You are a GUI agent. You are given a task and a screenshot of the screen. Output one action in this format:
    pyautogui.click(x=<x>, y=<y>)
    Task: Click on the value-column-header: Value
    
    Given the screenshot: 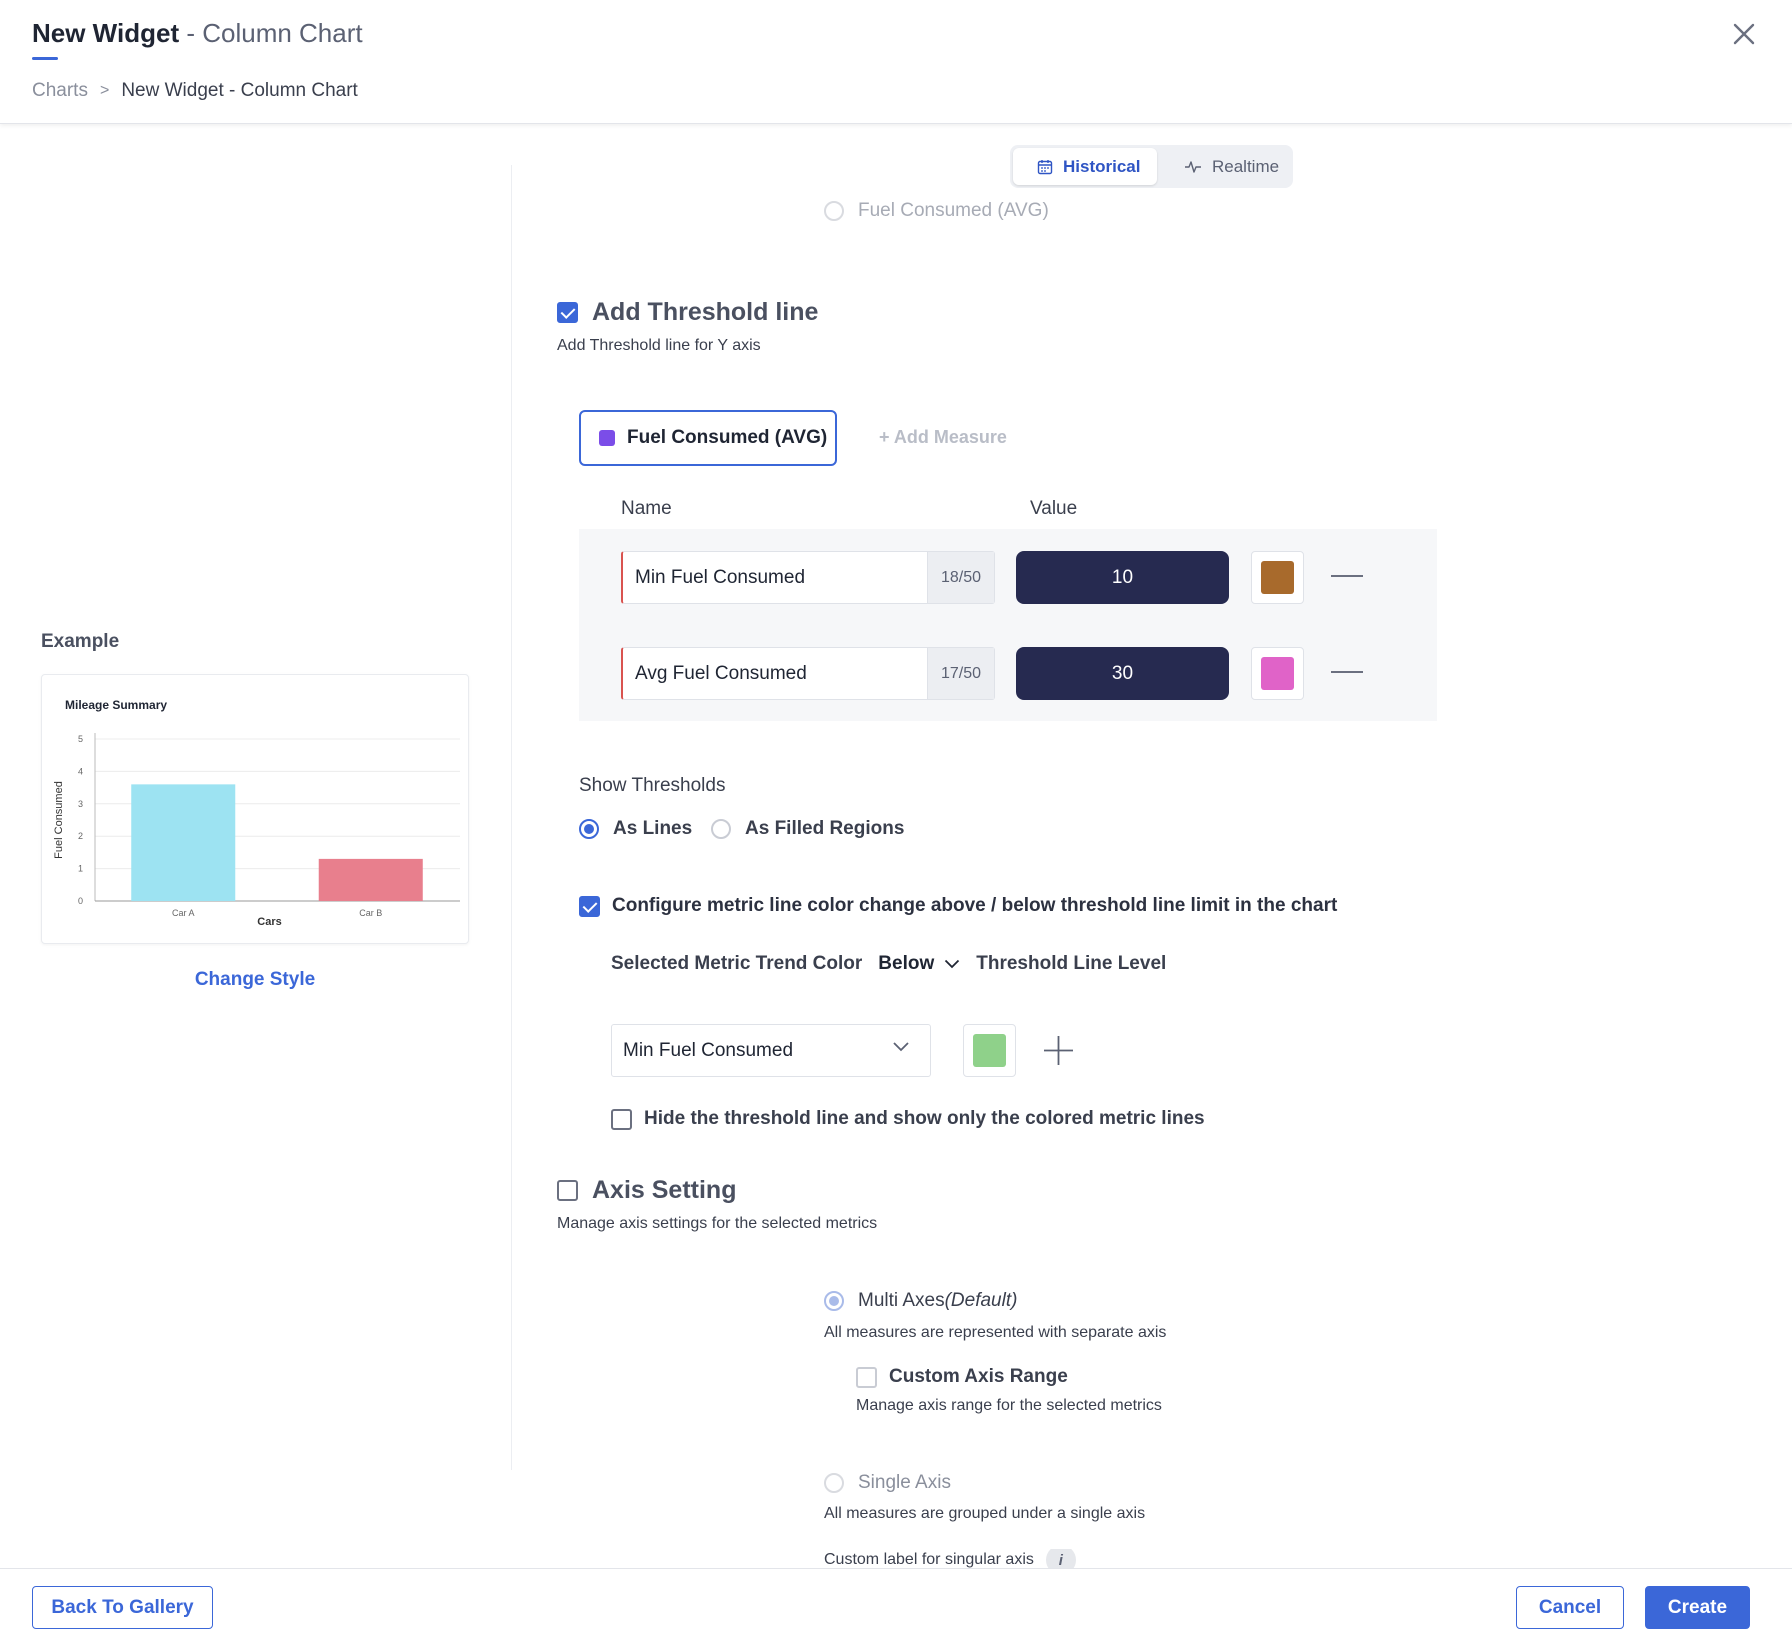 What is the action you would take?
    pyautogui.click(x=1054, y=508)
    